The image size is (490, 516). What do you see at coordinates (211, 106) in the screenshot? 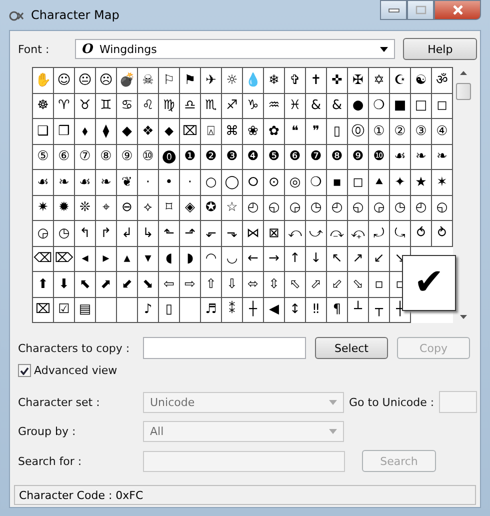
I see `character-cell: ♏` at bounding box center [211, 106].